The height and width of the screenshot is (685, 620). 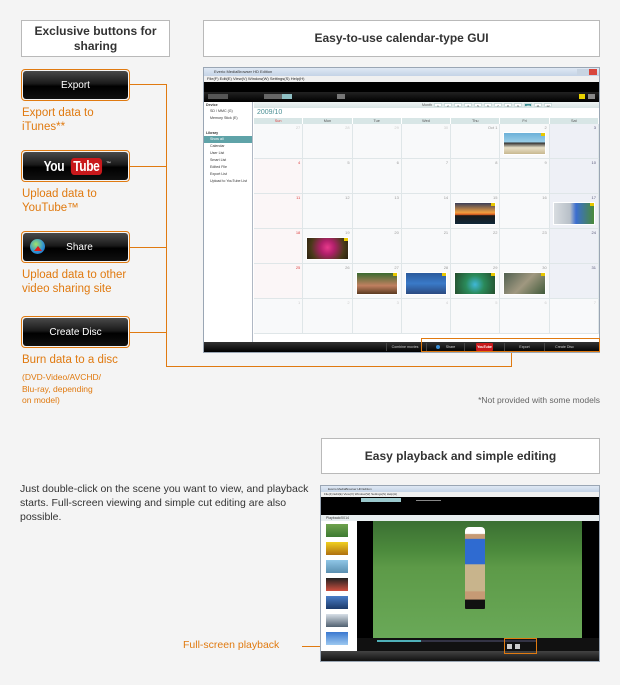 I want to click on month-button: 1, so click(x=438, y=105).